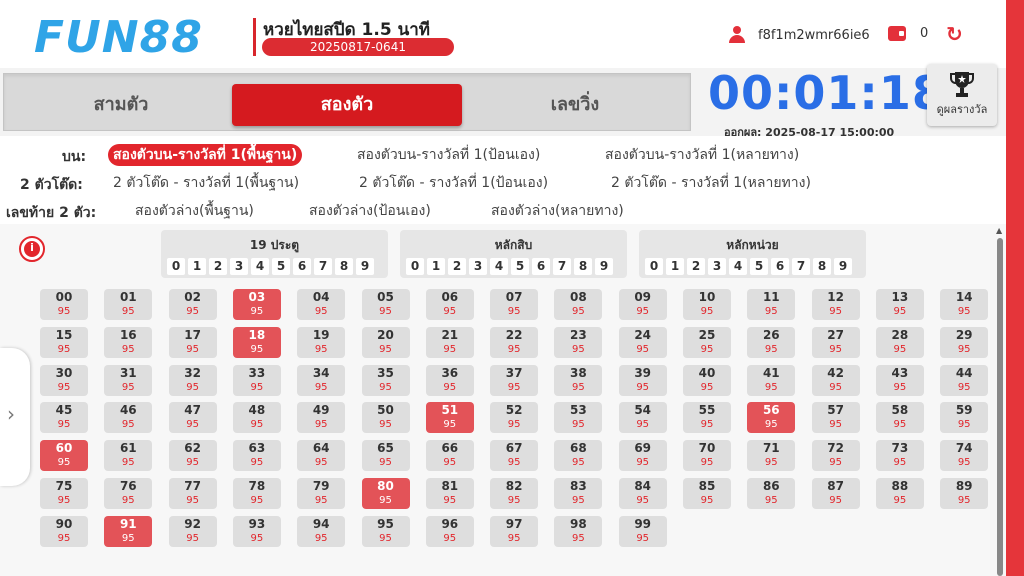 The height and width of the screenshot is (576, 1024). What do you see at coordinates (835, 418) in the screenshot?
I see `number-cell-57: 57 95` at bounding box center [835, 418].